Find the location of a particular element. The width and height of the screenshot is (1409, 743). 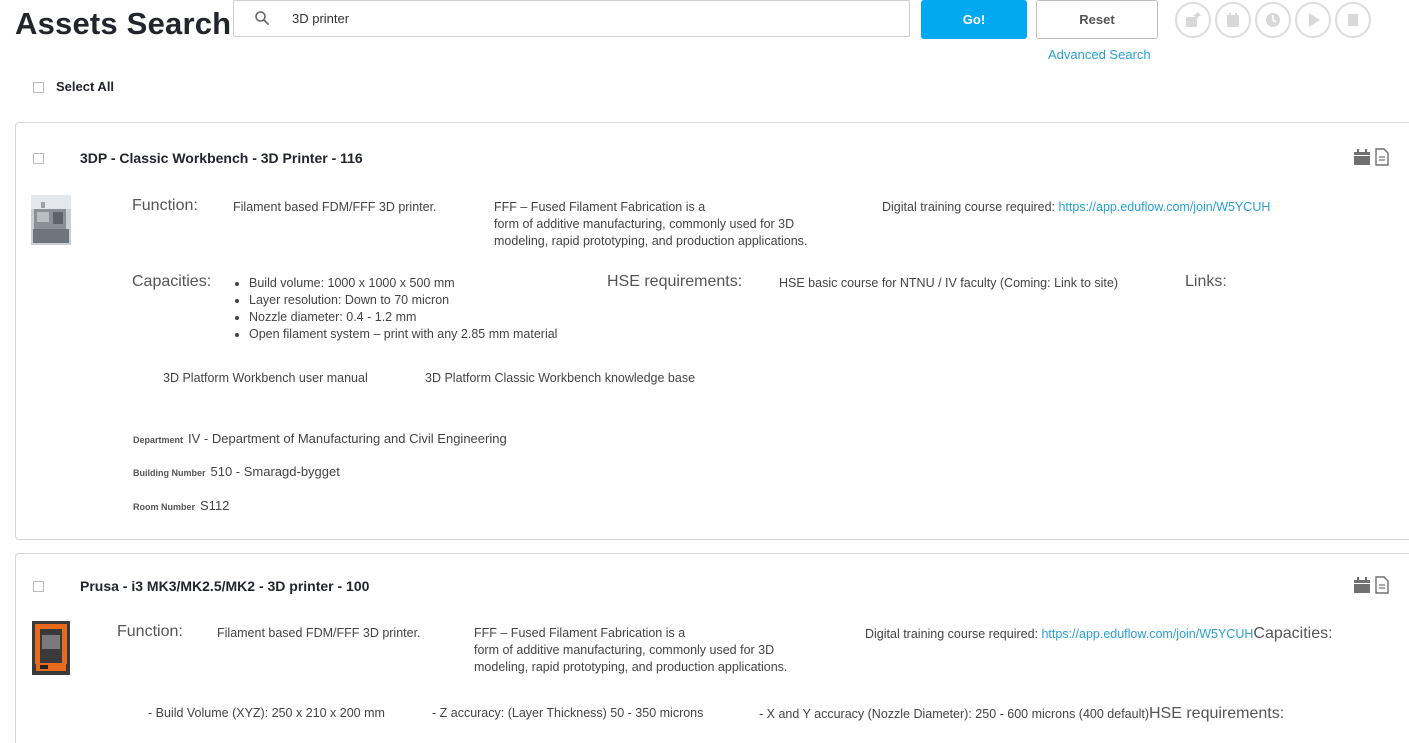

share-button is located at coordinates (1193, 20).